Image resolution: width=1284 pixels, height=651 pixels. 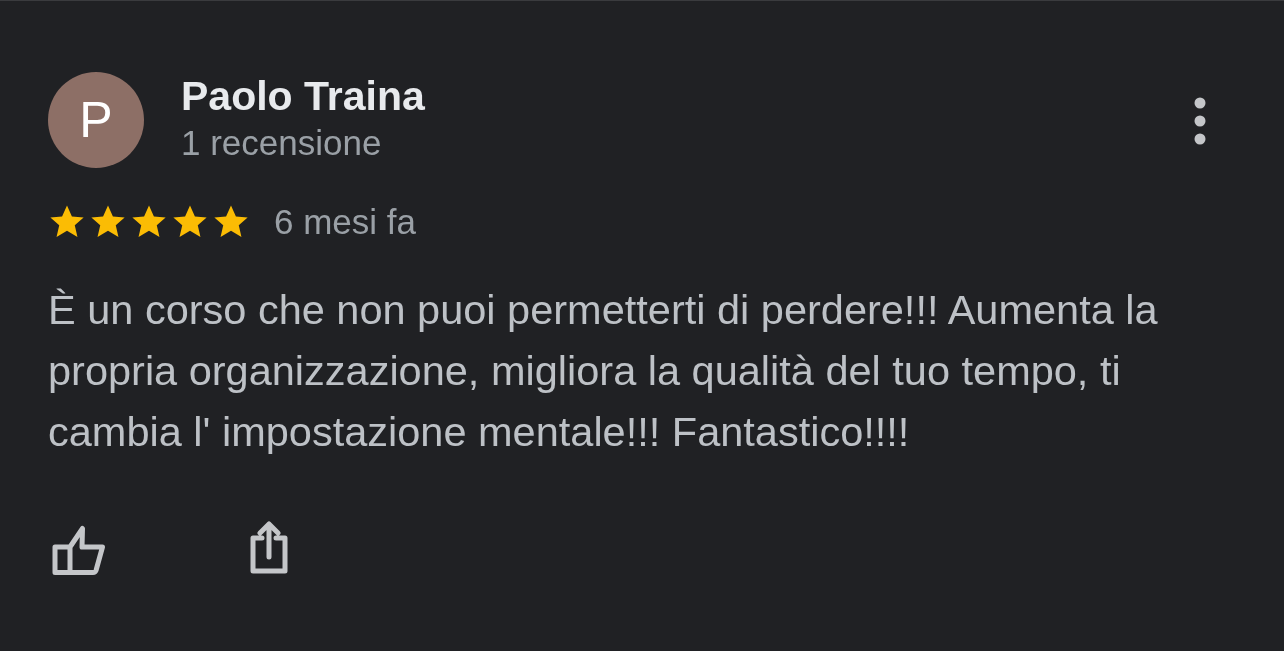 I want to click on thumbs-up-icon, so click(x=79, y=550).